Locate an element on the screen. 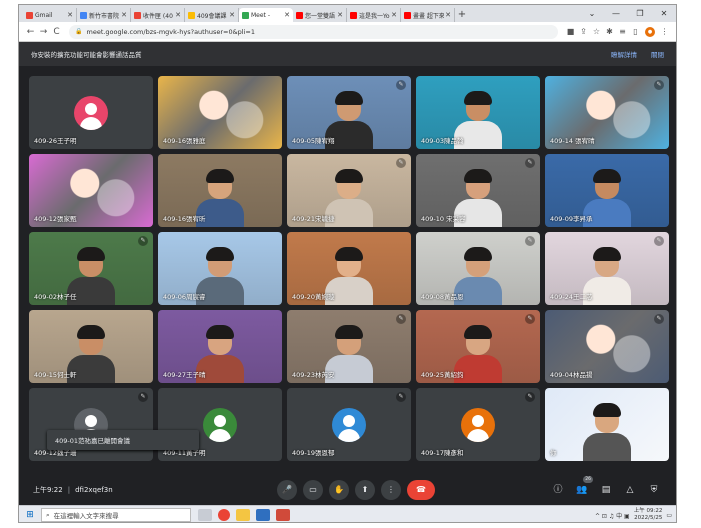  participant-tile: 409-11黃子明 is located at coordinates (220, 424).